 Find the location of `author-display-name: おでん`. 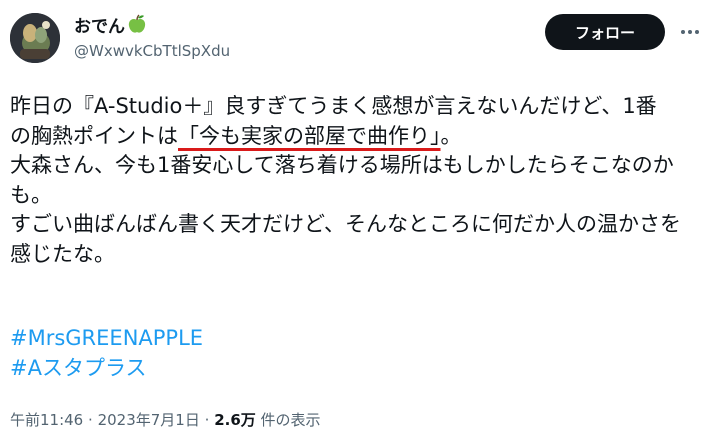

author-display-name: おでん is located at coordinates (110, 27).